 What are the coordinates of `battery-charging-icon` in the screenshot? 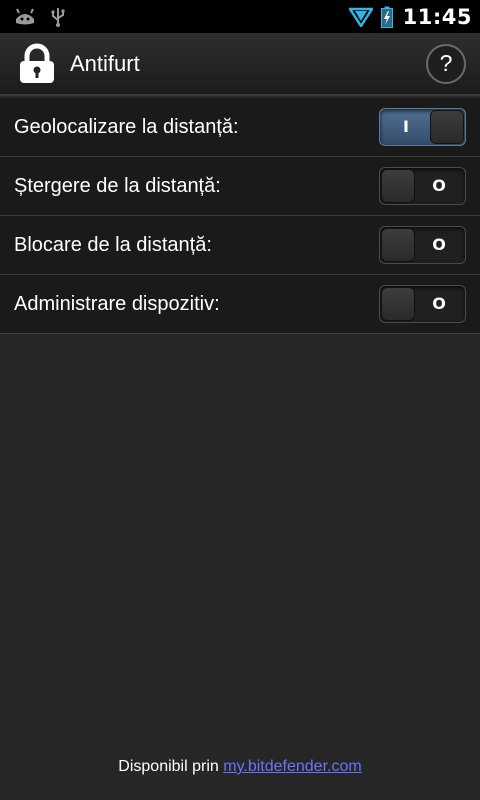 It's located at (386, 17).